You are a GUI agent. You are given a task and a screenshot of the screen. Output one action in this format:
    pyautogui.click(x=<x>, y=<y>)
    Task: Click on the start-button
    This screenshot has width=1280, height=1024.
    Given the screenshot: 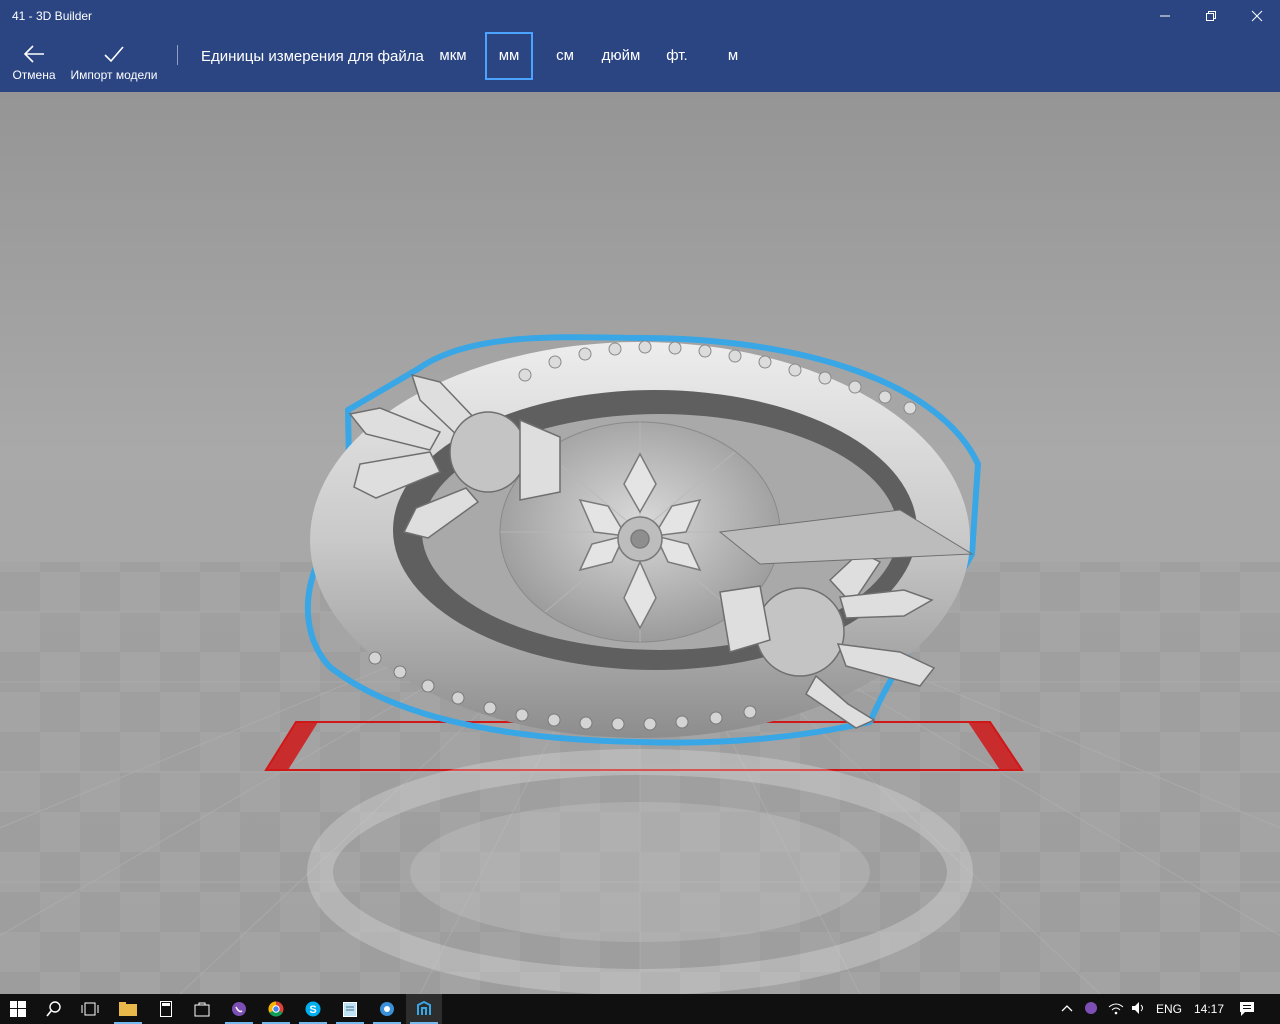 What is the action you would take?
    pyautogui.click(x=18, y=1009)
    